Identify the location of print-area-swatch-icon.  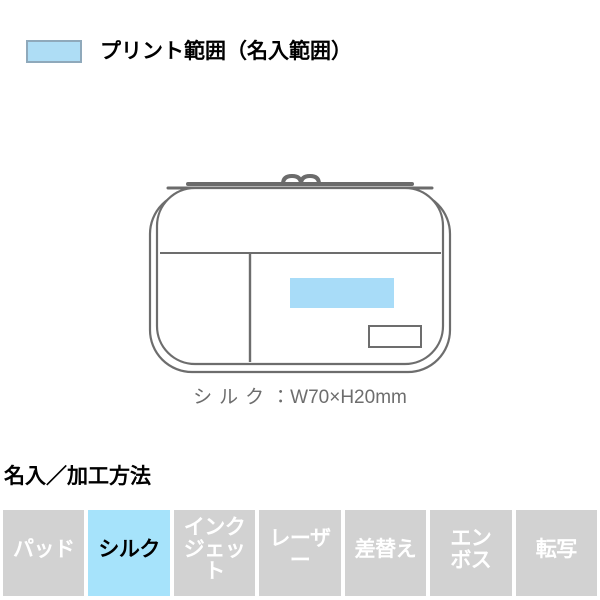
(54, 51).